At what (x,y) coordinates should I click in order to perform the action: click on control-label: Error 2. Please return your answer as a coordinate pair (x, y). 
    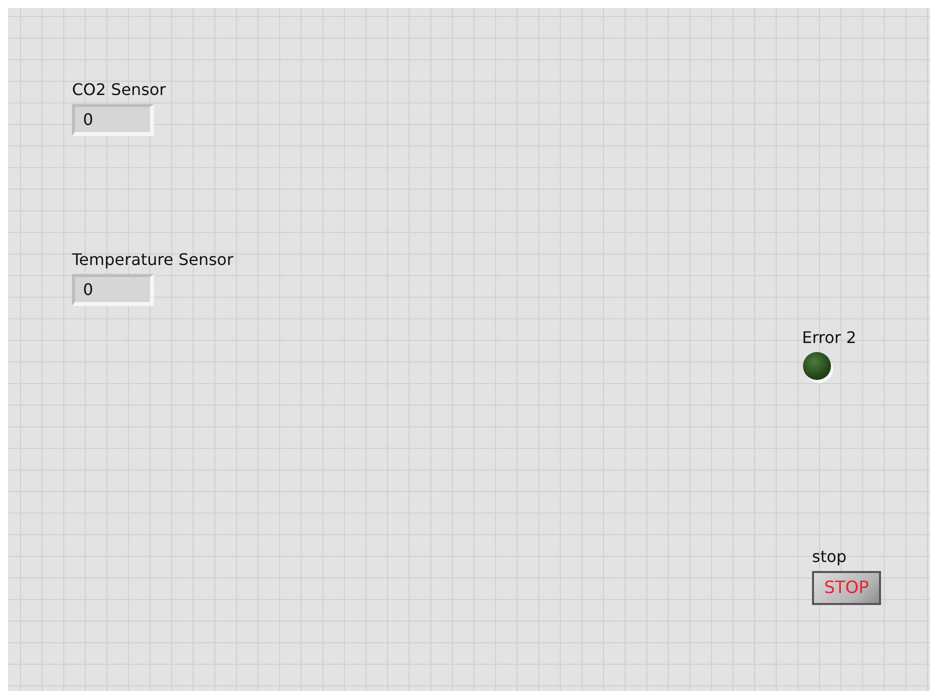
    Looking at the image, I should click on (829, 338).